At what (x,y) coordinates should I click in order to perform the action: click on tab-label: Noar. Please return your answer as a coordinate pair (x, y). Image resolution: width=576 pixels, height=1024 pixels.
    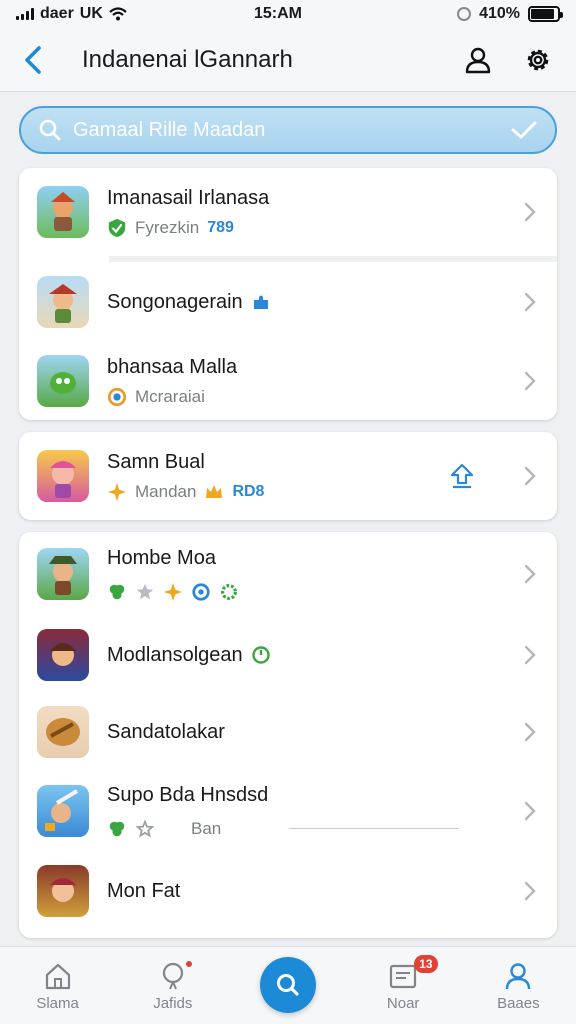
    Looking at the image, I should click on (403, 1003).